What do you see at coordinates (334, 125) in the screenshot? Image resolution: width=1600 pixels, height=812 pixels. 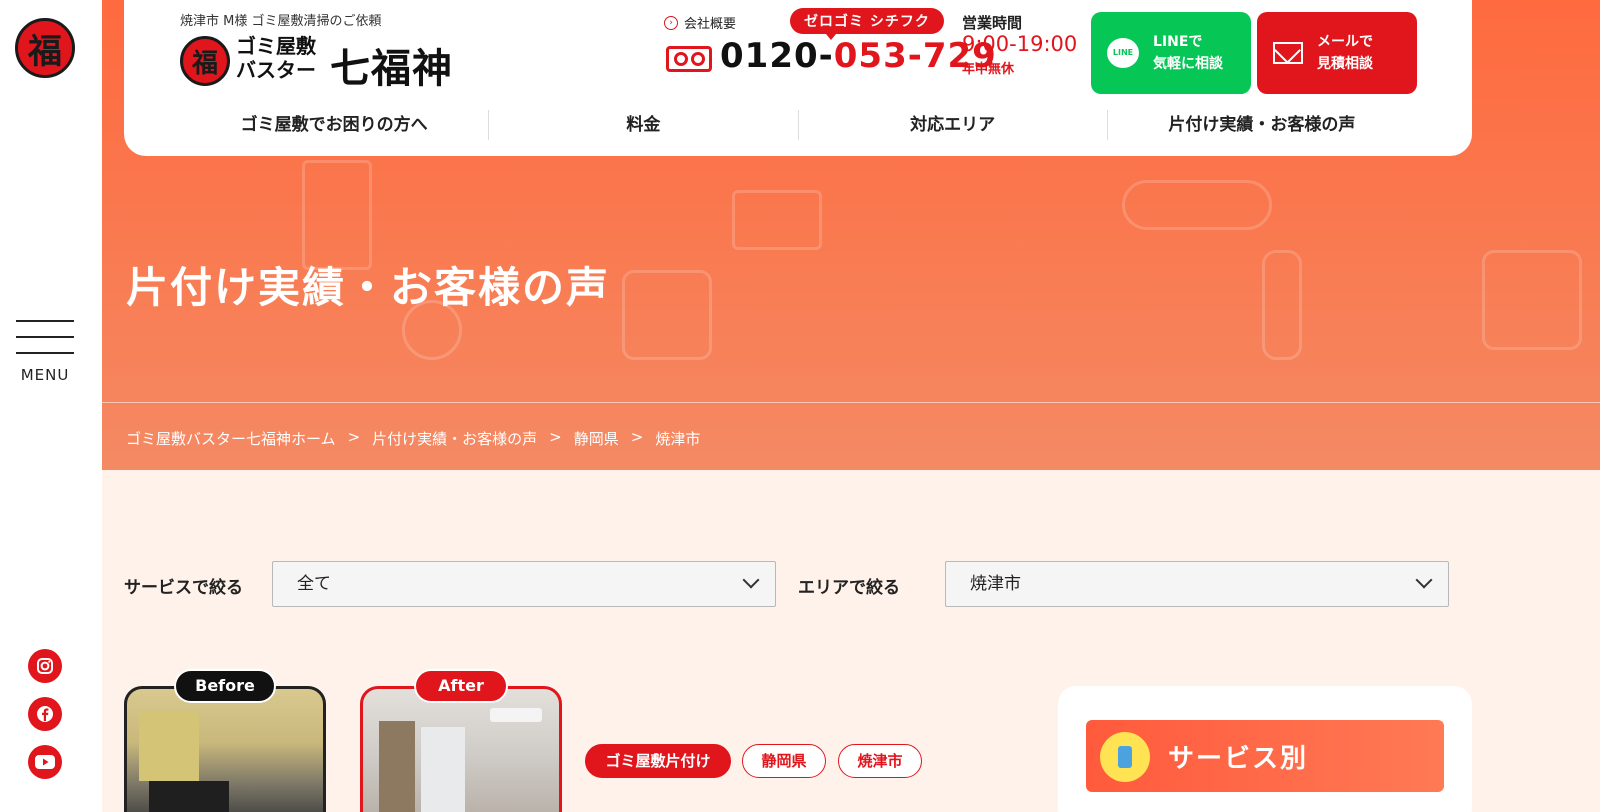 I see `nav-item-troubled: ゴミ屋敷でお困りの方へ` at bounding box center [334, 125].